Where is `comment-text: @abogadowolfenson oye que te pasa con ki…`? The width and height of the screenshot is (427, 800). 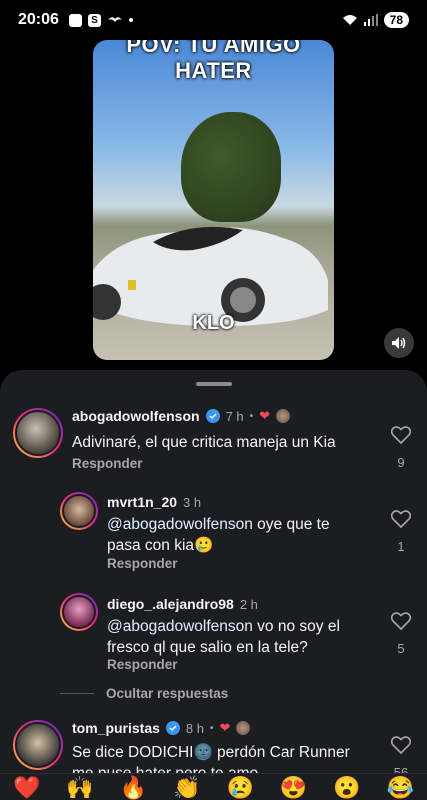
comment-text: @abogadowolfenson oye que te pasa con ki… is located at coordinates (218, 535).